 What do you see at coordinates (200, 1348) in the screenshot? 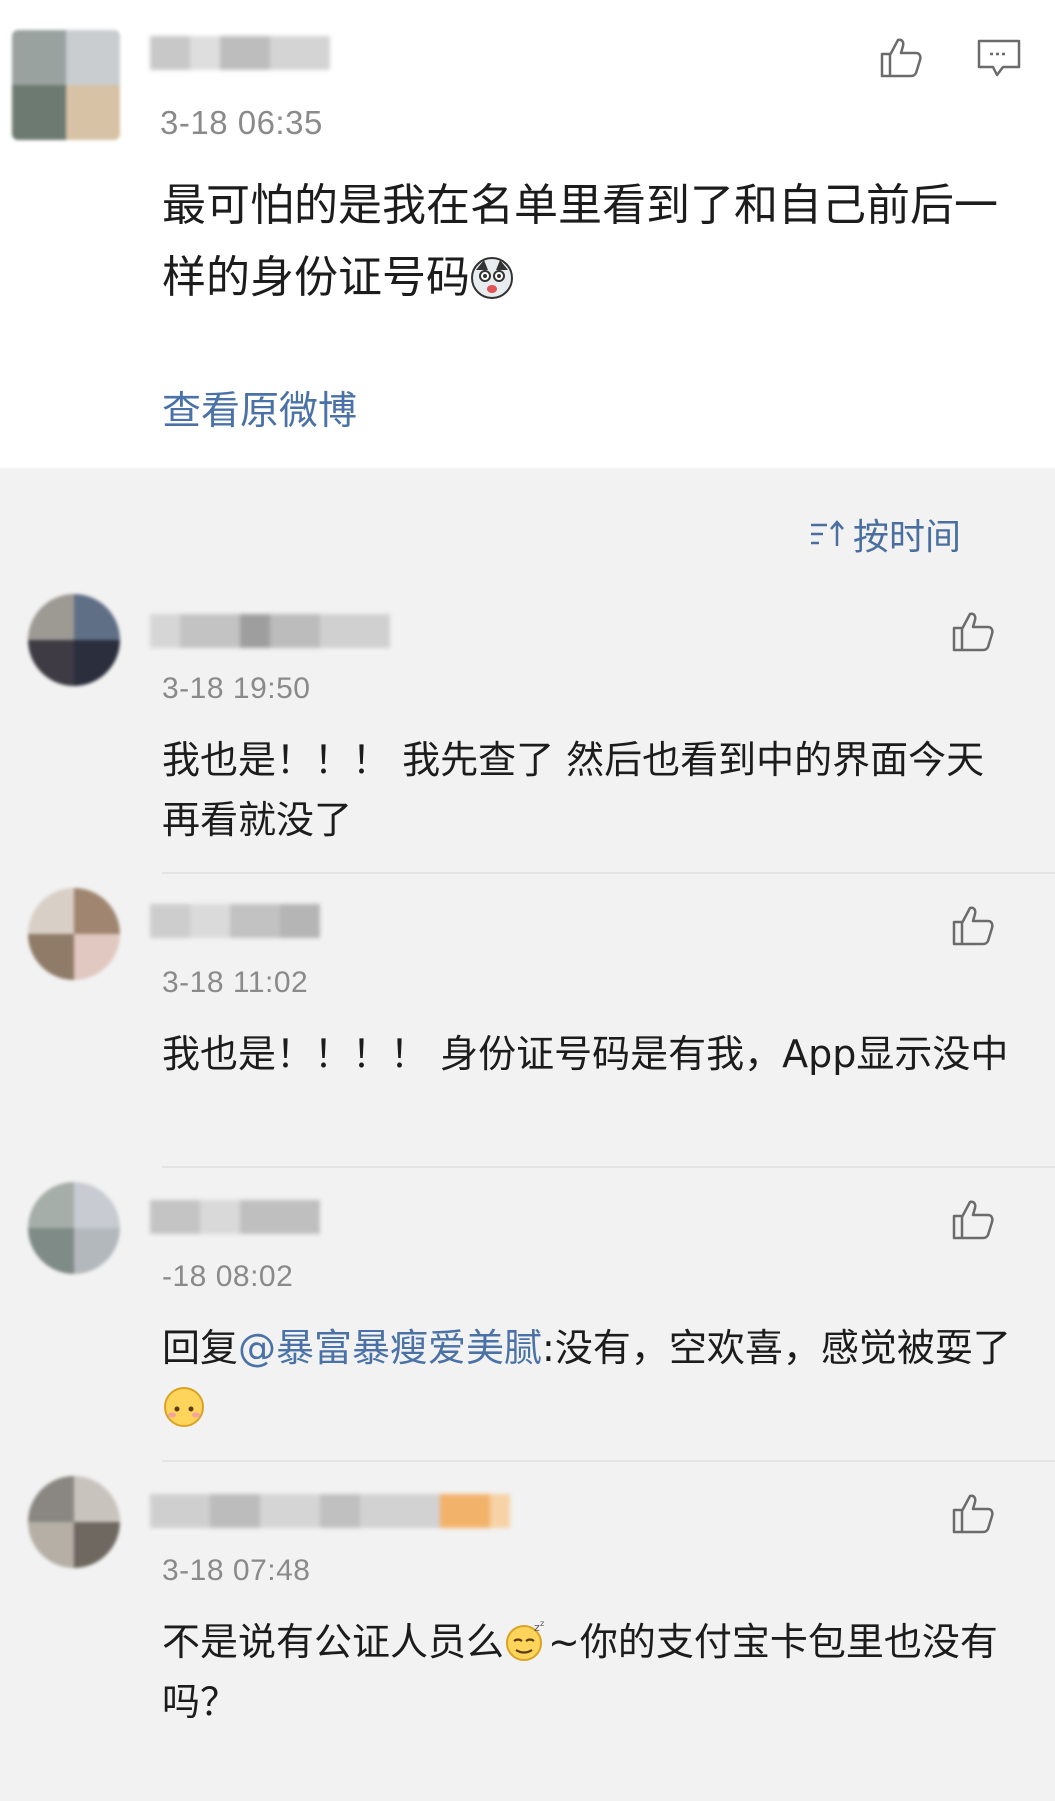
I see `reply-prefix: 回复` at bounding box center [200, 1348].